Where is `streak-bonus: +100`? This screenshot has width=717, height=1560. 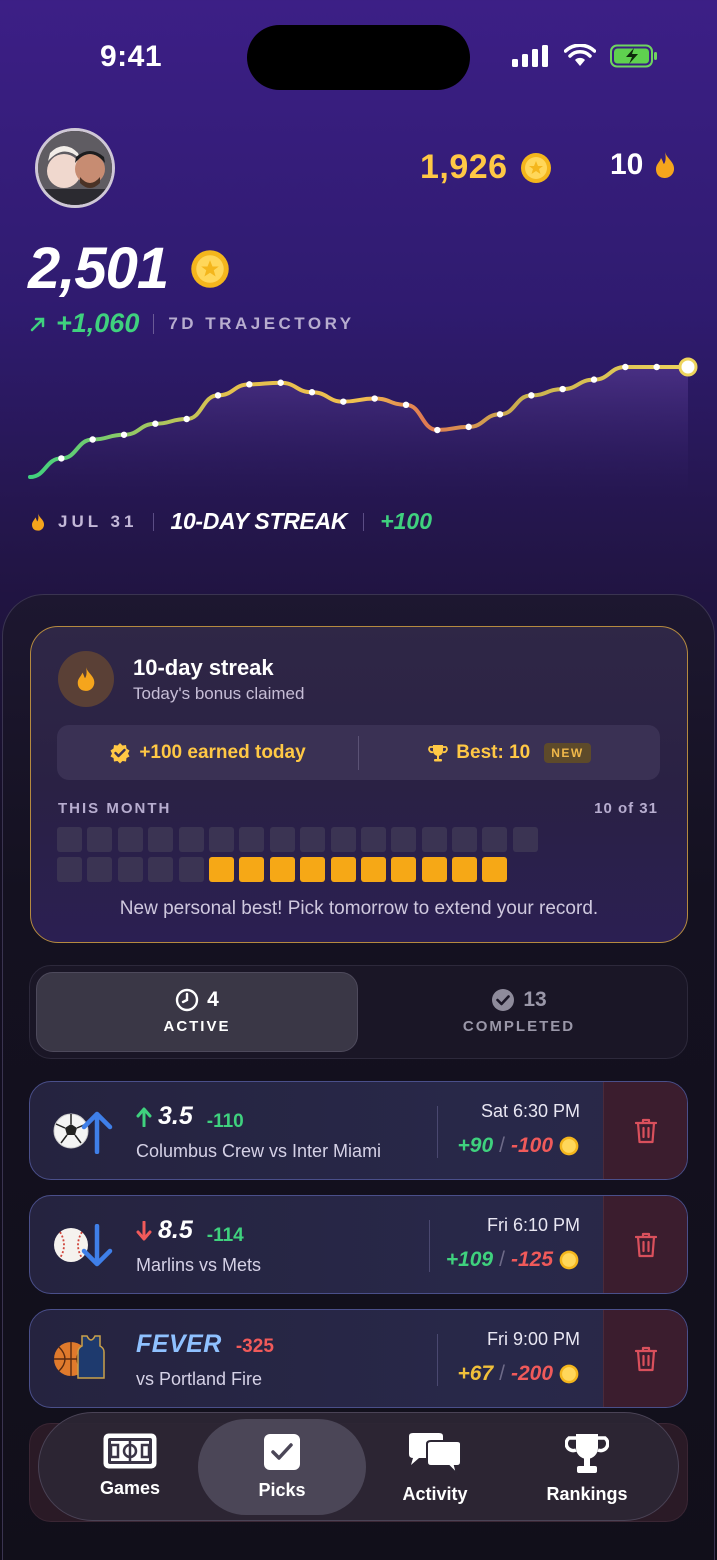
streak-bonus: +100 is located at coordinates (406, 521).